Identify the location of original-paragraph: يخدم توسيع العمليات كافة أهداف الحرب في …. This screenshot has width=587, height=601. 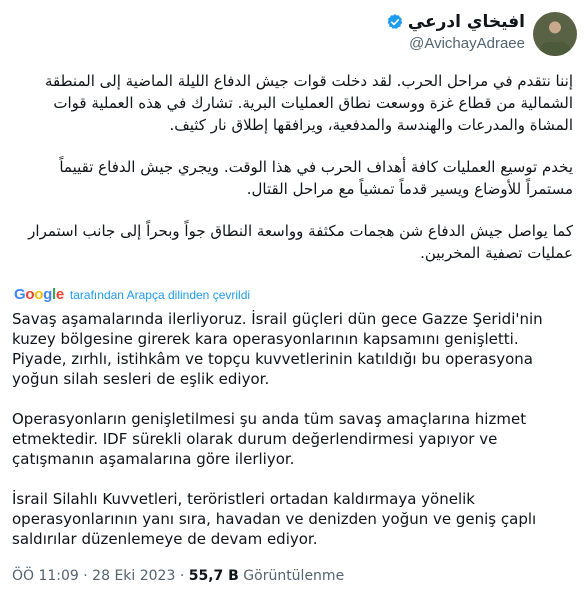
(316, 178).